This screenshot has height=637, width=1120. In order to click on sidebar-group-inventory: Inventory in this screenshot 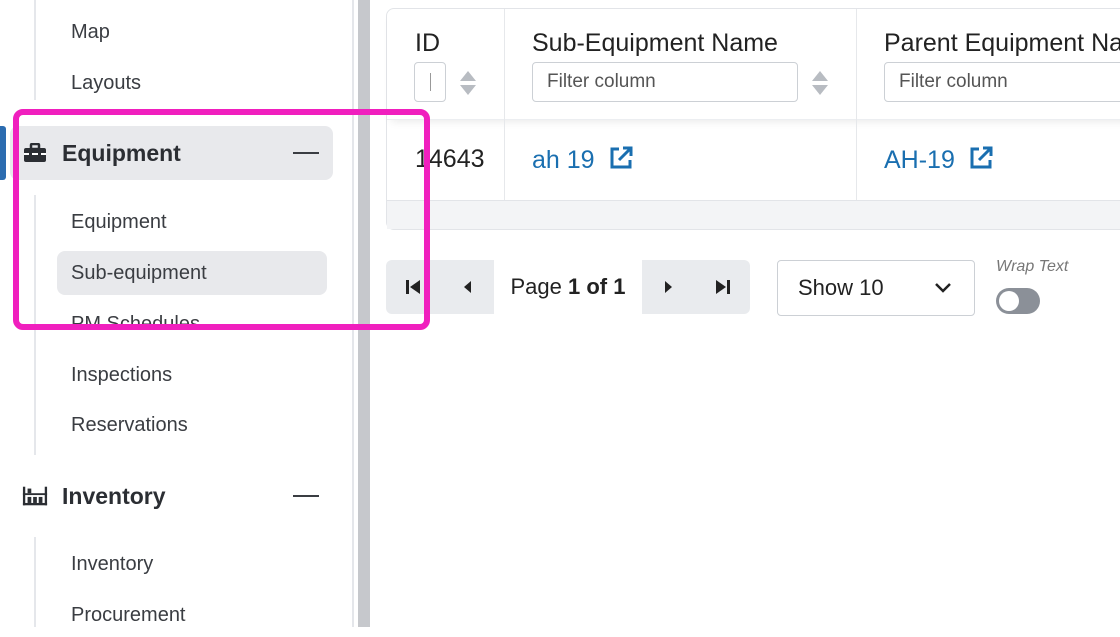, I will do `click(171, 496)`.